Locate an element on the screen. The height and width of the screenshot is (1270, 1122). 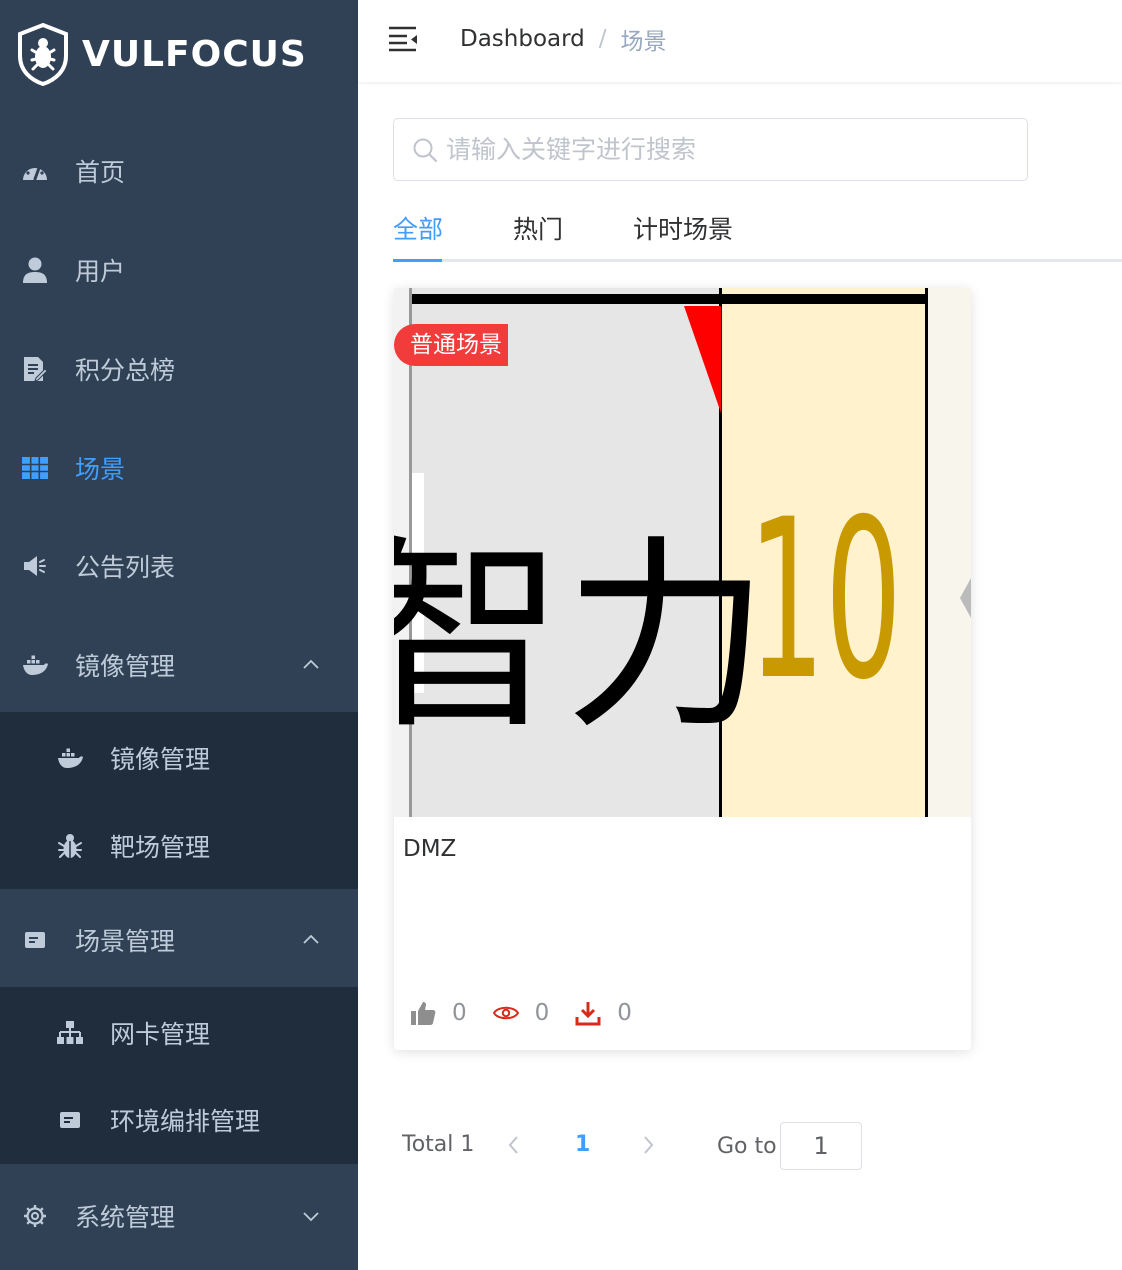
chevron-right-icon is located at coordinates (649, 1145).